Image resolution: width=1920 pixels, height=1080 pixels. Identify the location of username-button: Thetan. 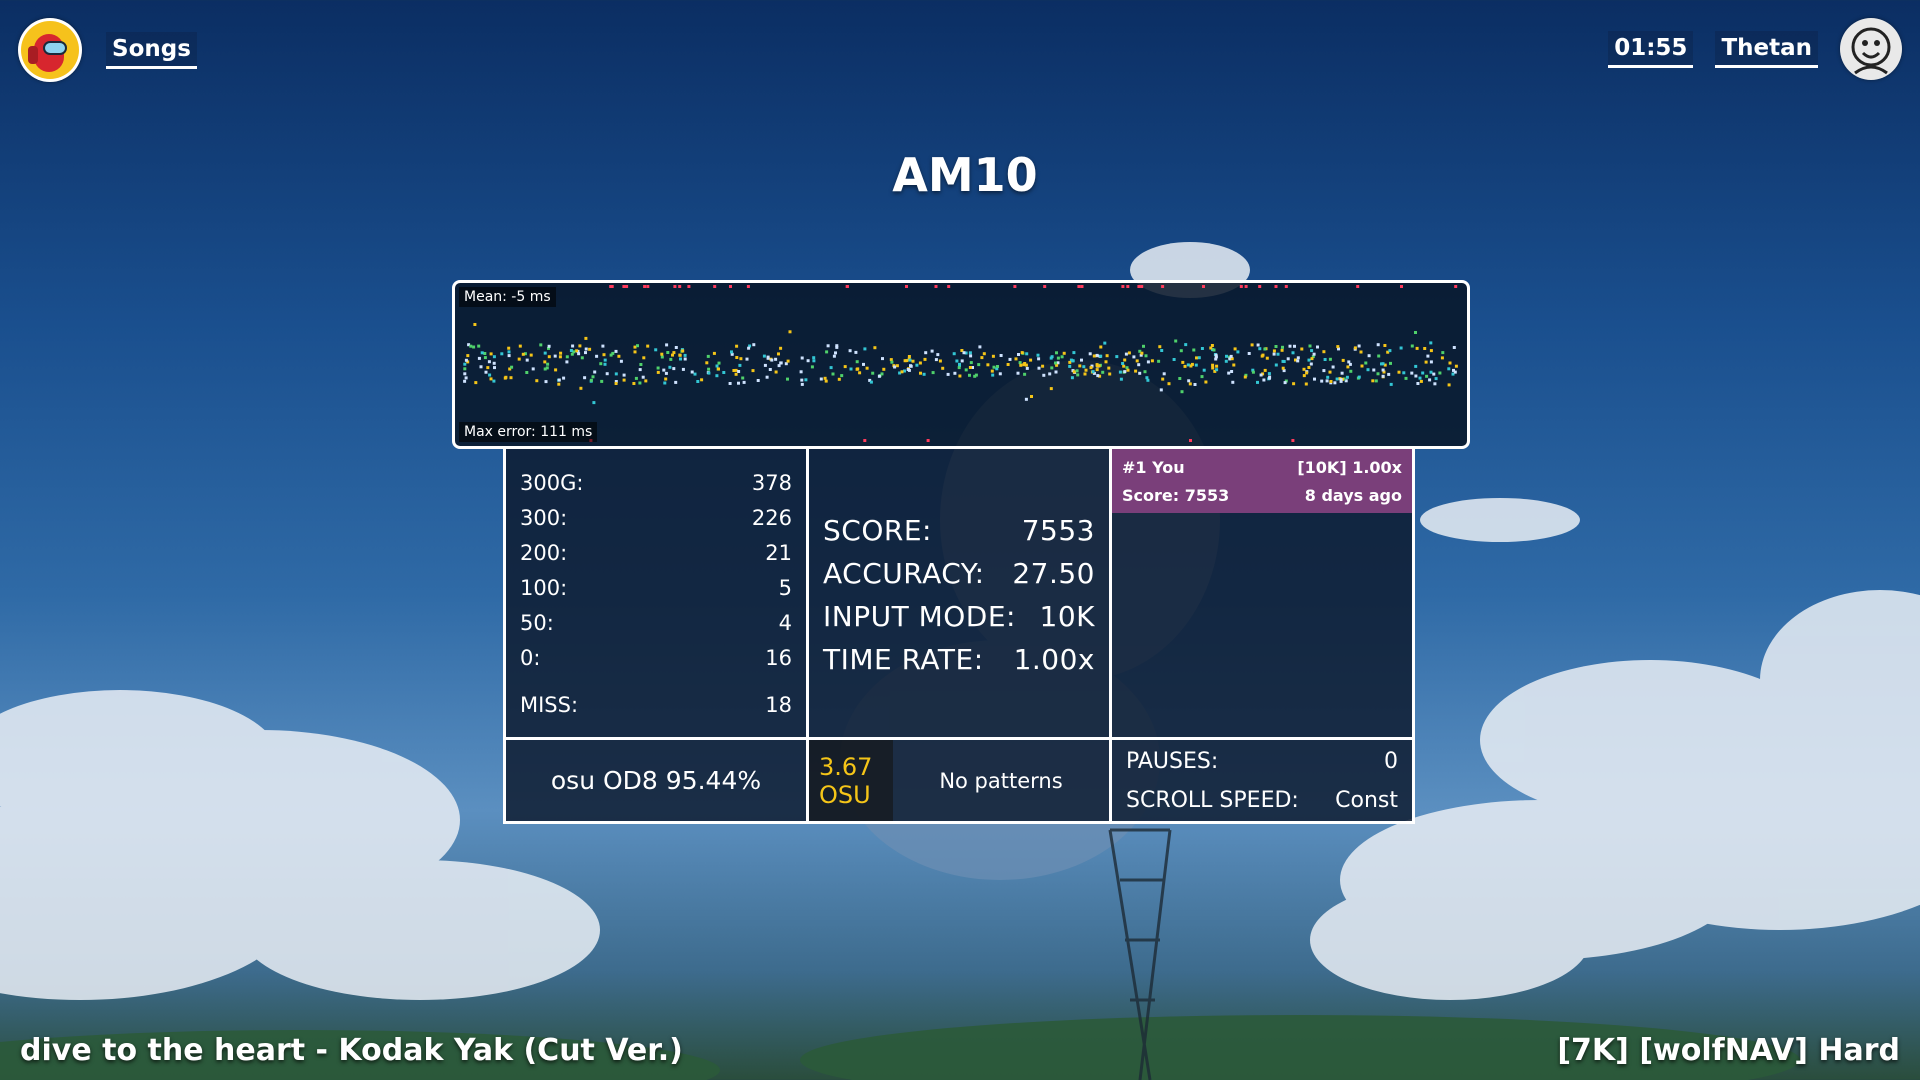
(1766, 49).